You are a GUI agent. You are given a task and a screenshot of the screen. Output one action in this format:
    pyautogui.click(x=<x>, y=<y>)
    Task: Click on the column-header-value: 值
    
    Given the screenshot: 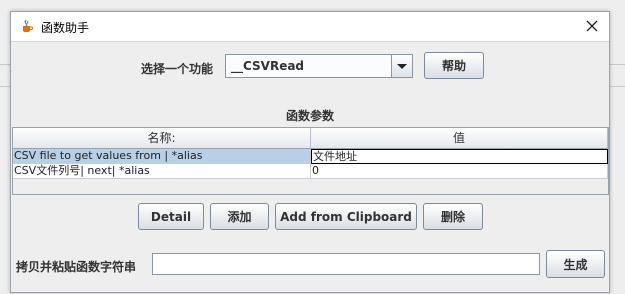 What is the action you would take?
    pyautogui.click(x=459, y=138)
    